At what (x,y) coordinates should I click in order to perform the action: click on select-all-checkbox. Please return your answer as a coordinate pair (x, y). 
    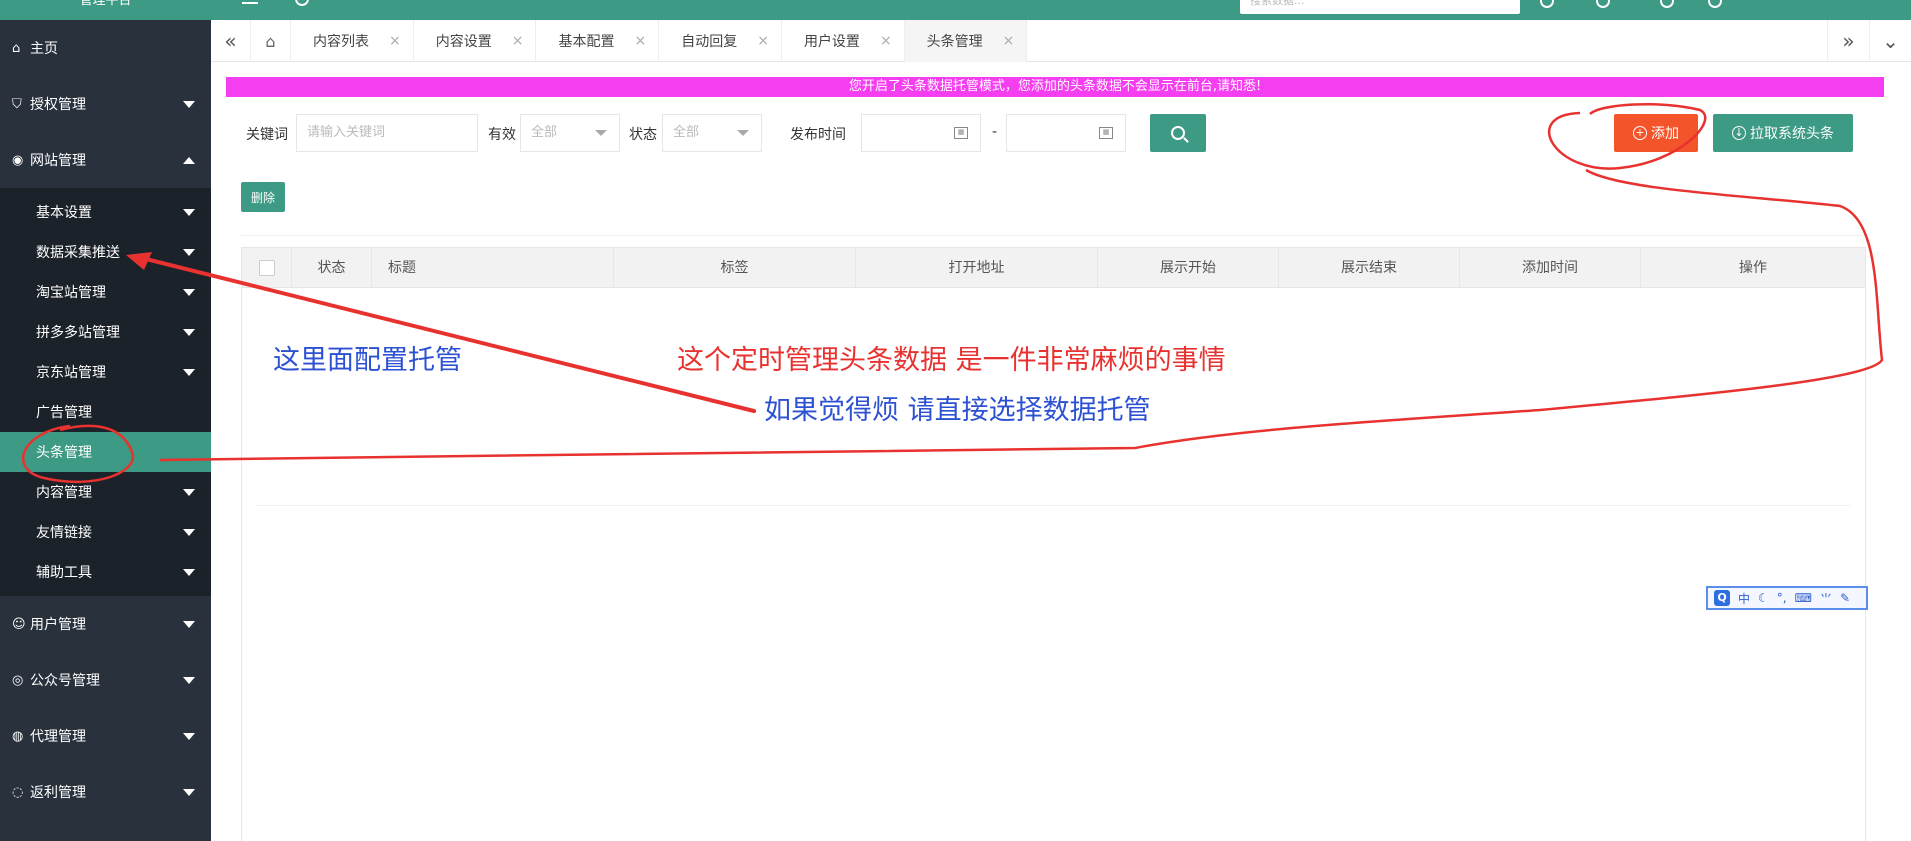
    Looking at the image, I should click on (267, 268).